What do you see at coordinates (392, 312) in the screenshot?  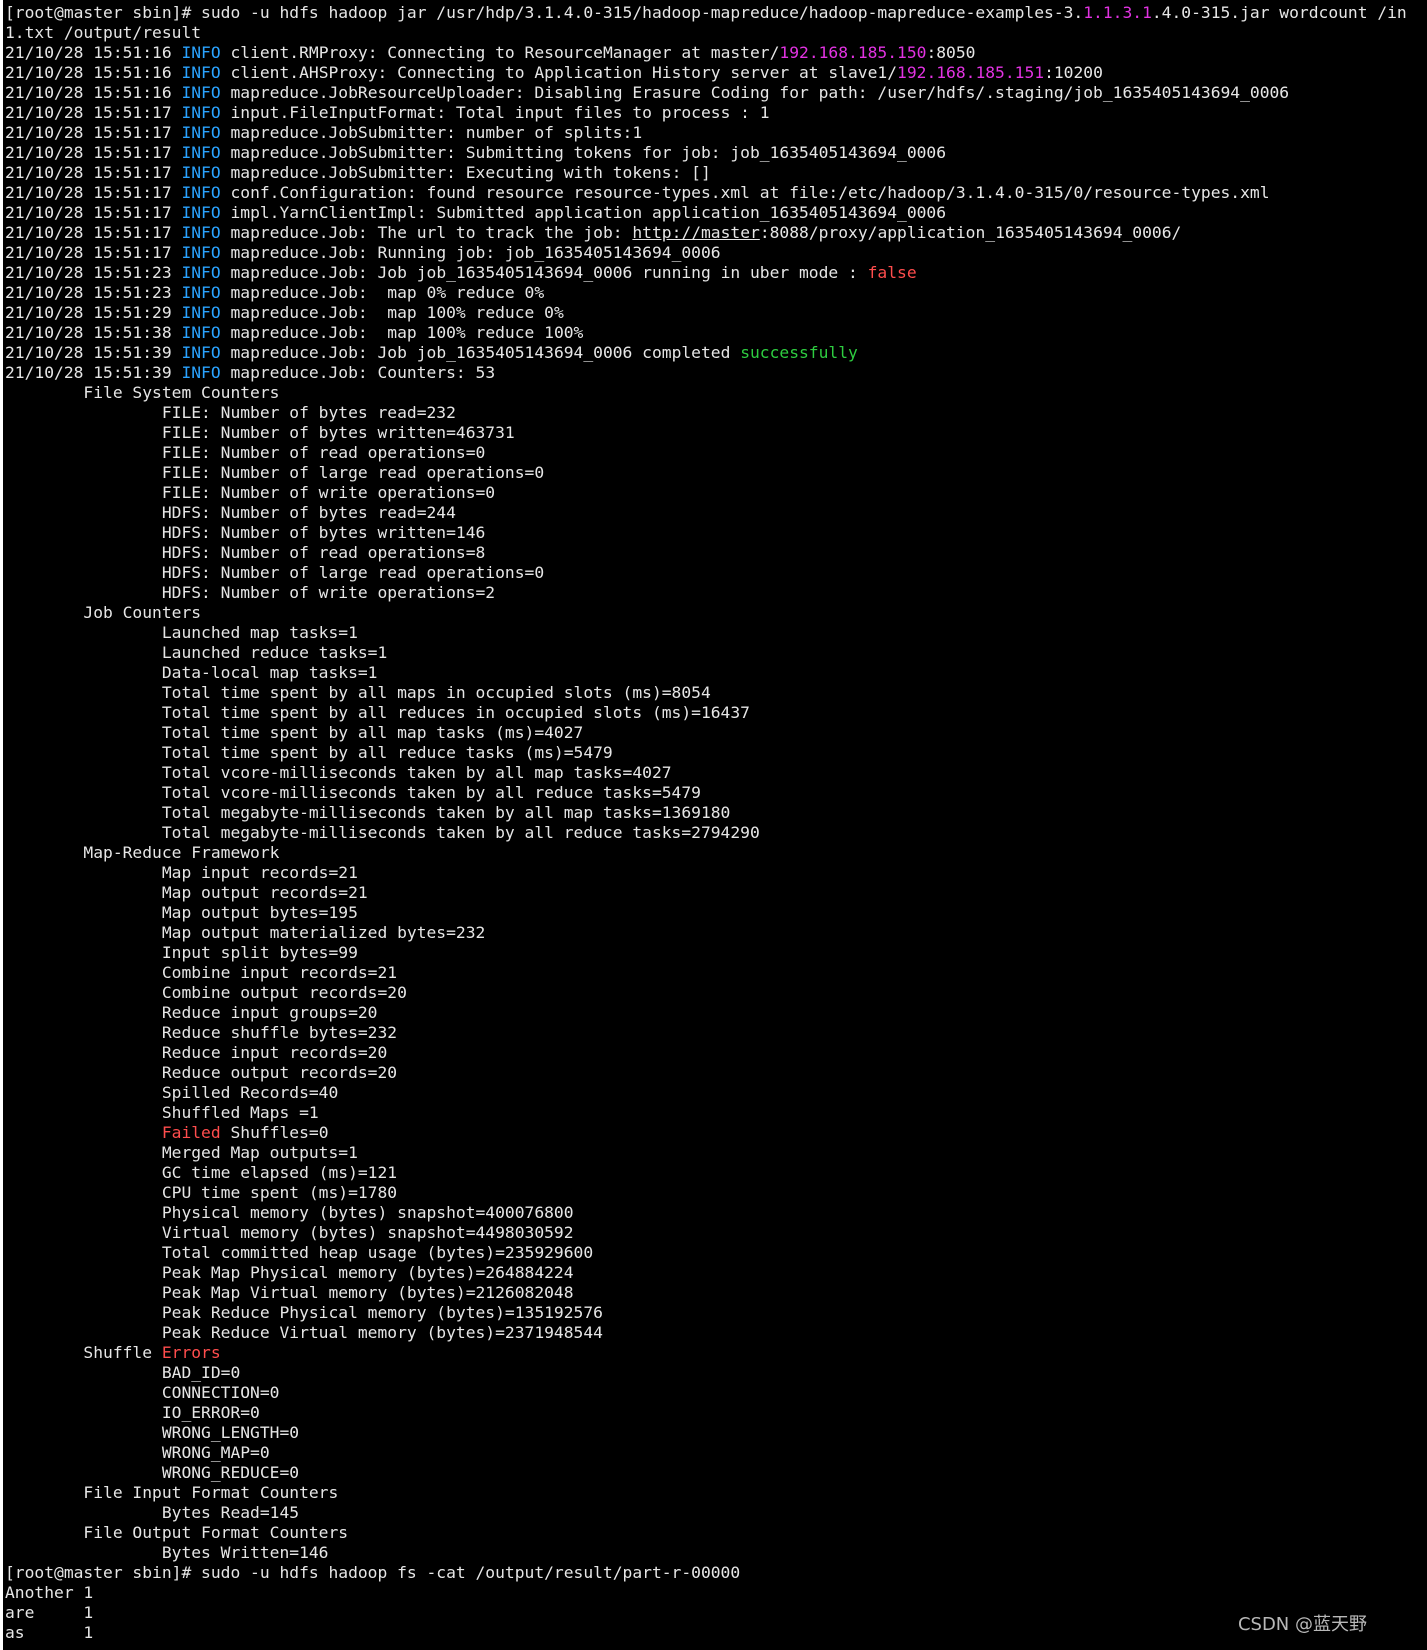 I see `text-segment: mapreduce.Job: map 100% reduce 0%` at bounding box center [392, 312].